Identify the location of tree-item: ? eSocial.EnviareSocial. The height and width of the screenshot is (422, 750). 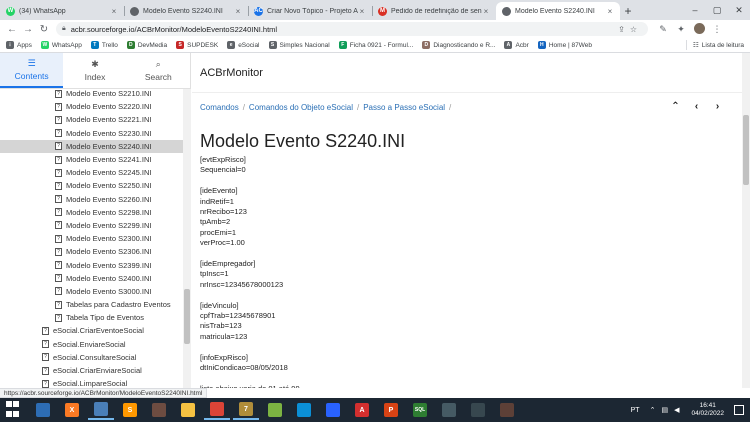
(91, 344).